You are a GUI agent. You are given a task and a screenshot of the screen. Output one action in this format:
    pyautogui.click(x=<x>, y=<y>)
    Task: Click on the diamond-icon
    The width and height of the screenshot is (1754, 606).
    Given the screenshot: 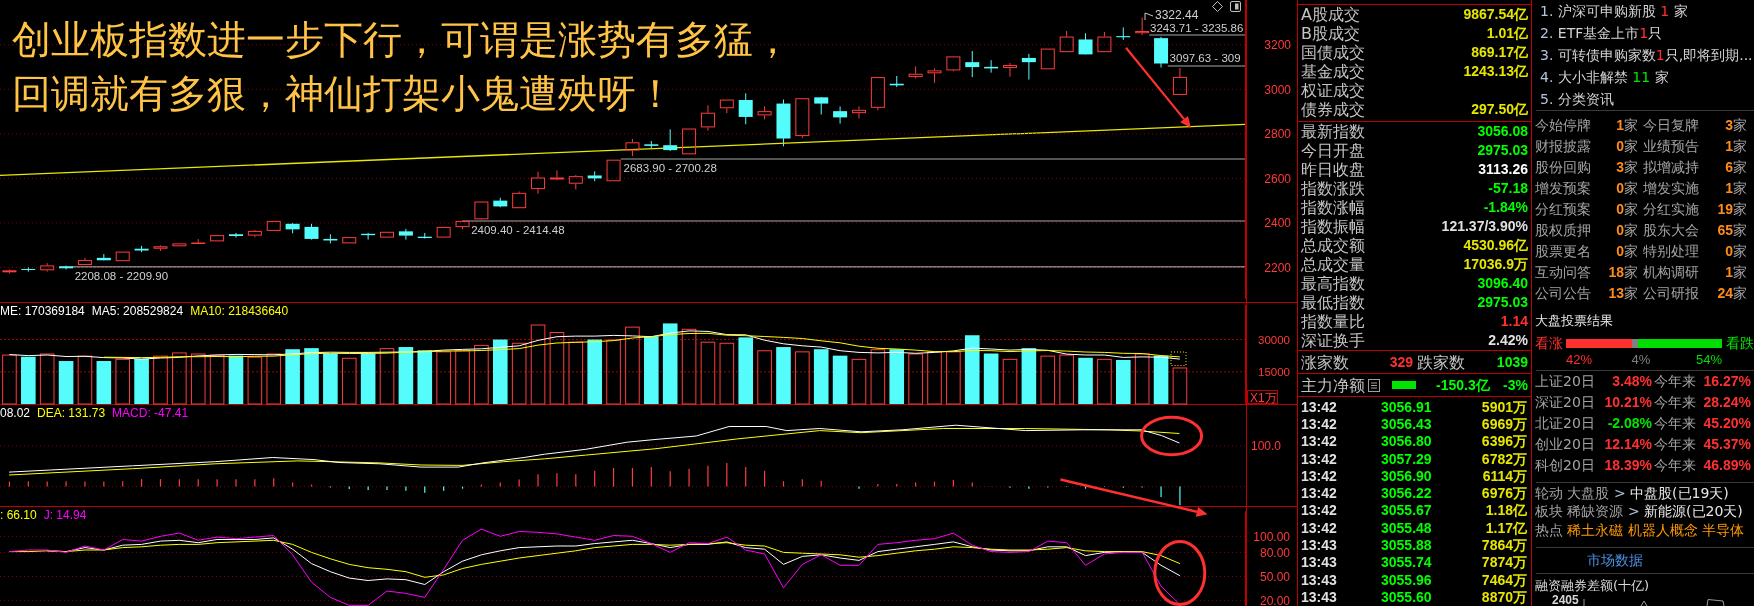 What is the action you would take?
    pyautogui.click(x=1217, y=6)
    